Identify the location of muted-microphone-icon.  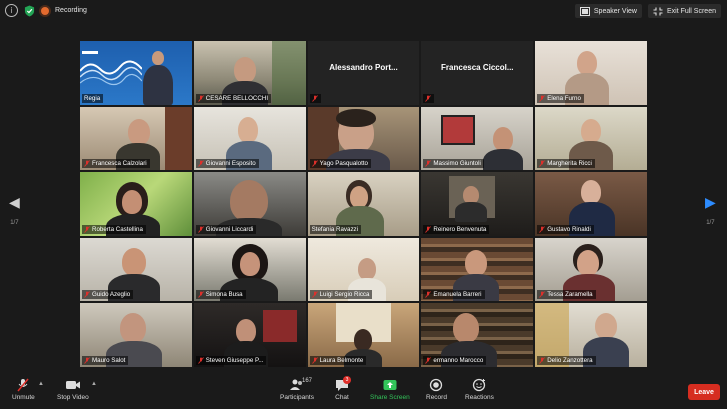
(23, 385).